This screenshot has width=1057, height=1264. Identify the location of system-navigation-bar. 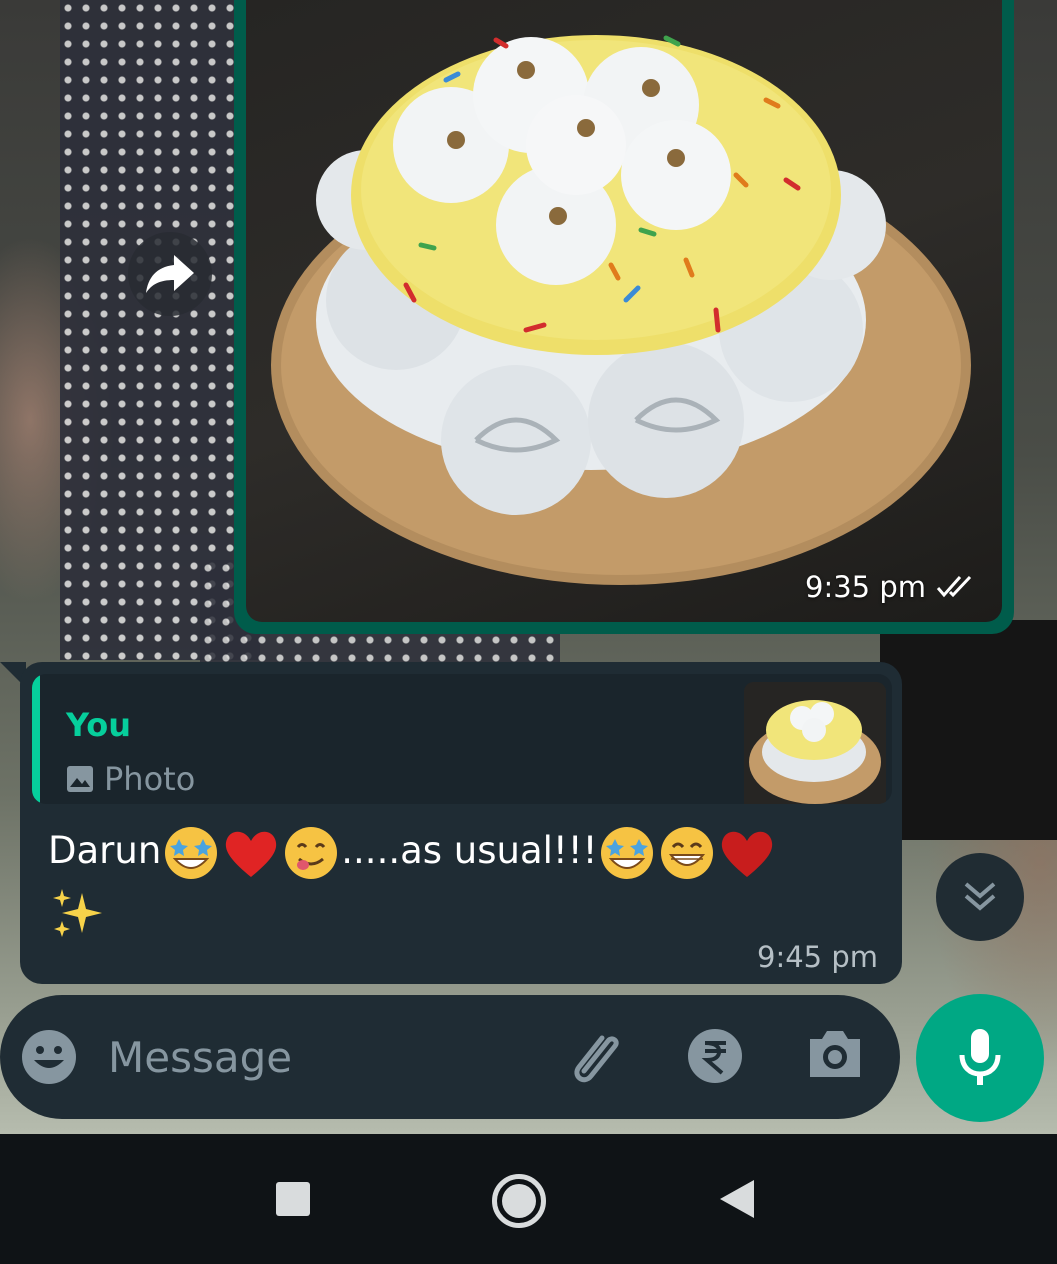
(528, 1199).